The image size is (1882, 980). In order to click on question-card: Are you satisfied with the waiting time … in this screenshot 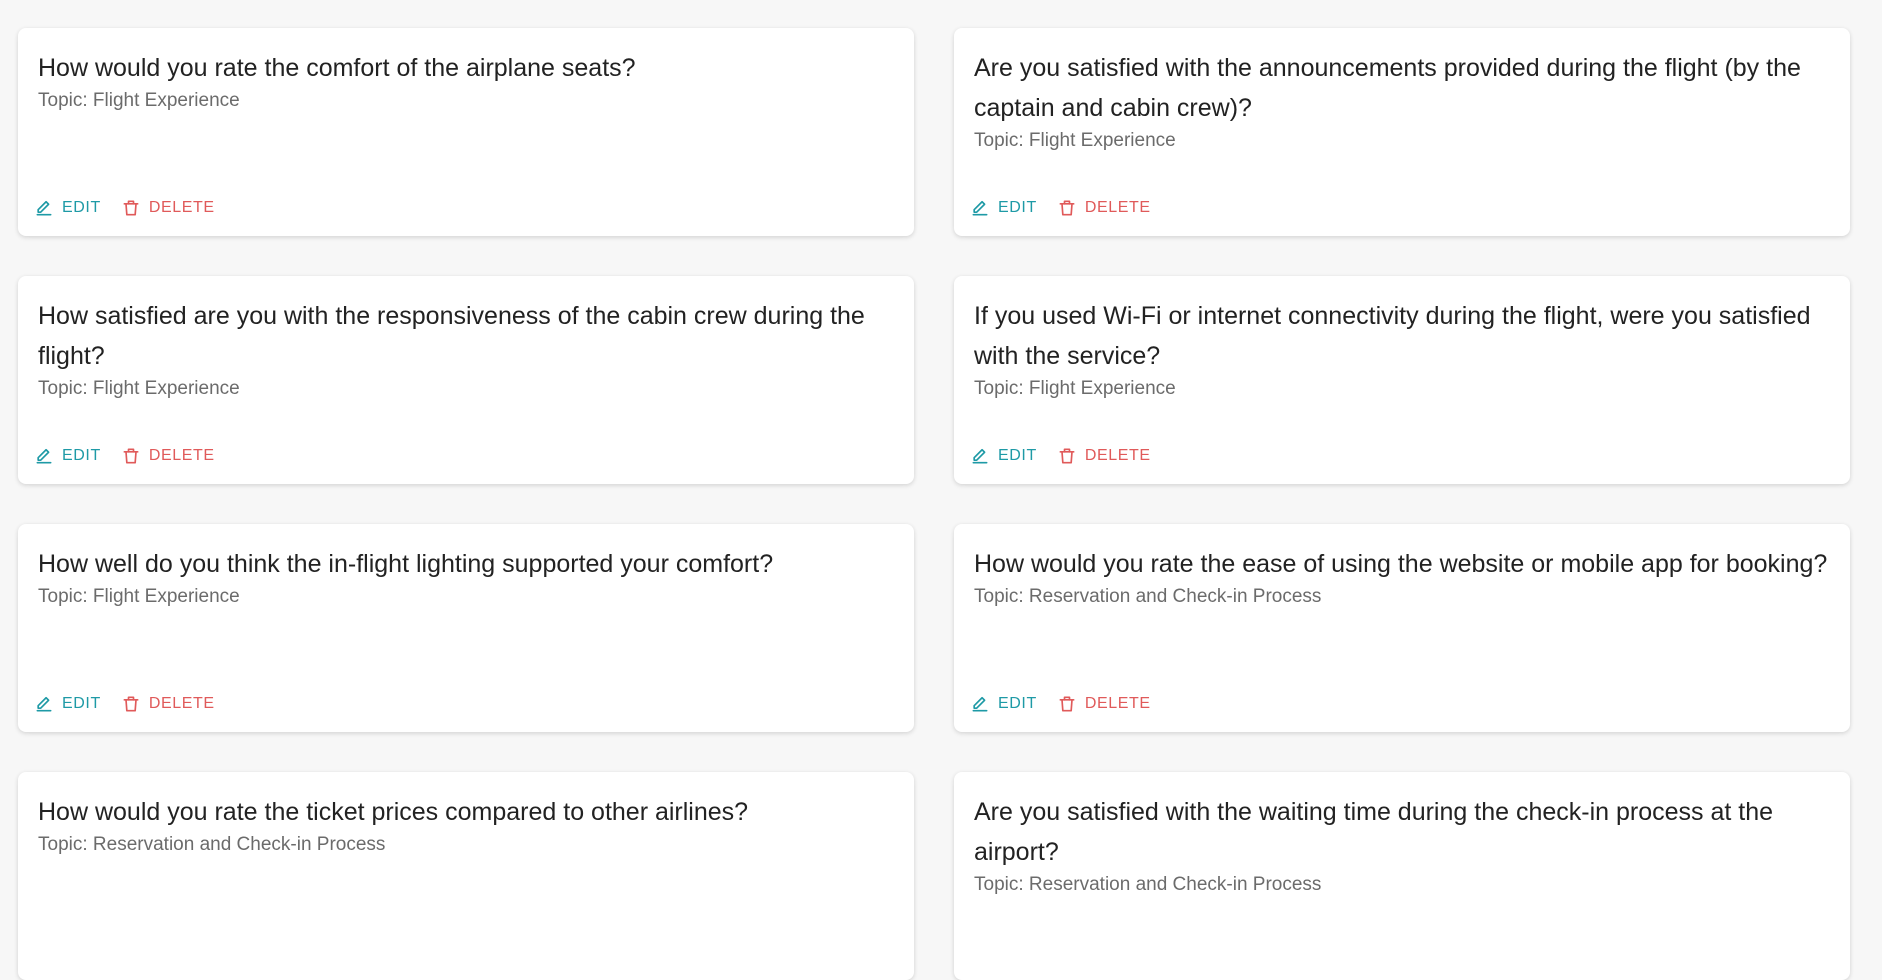, I will do `click(1402, 876)`.